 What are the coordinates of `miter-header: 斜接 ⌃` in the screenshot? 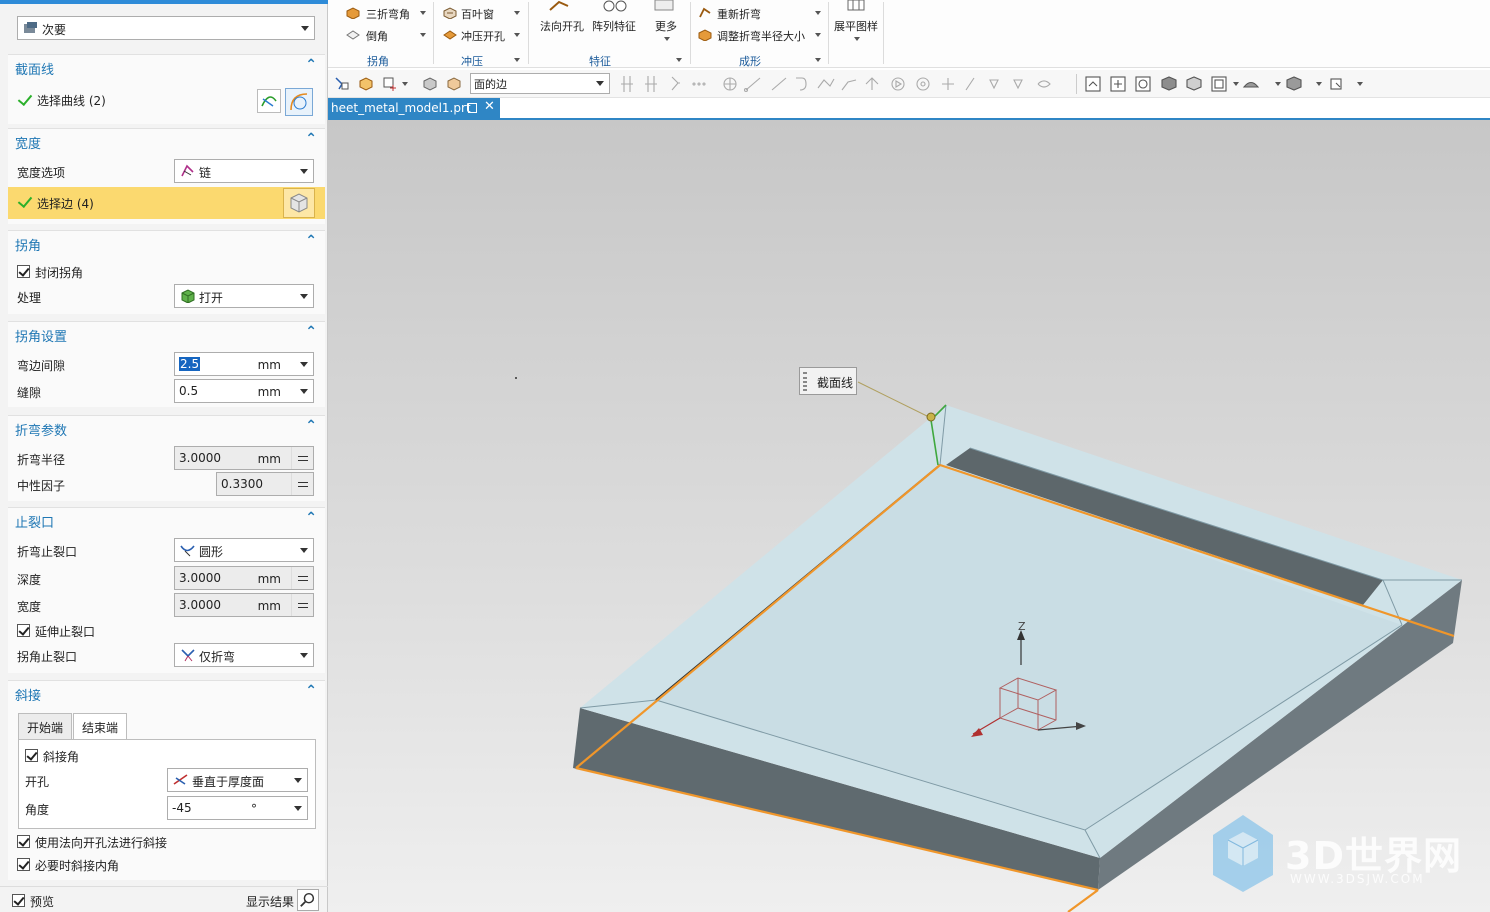 It's located at (166, 693).